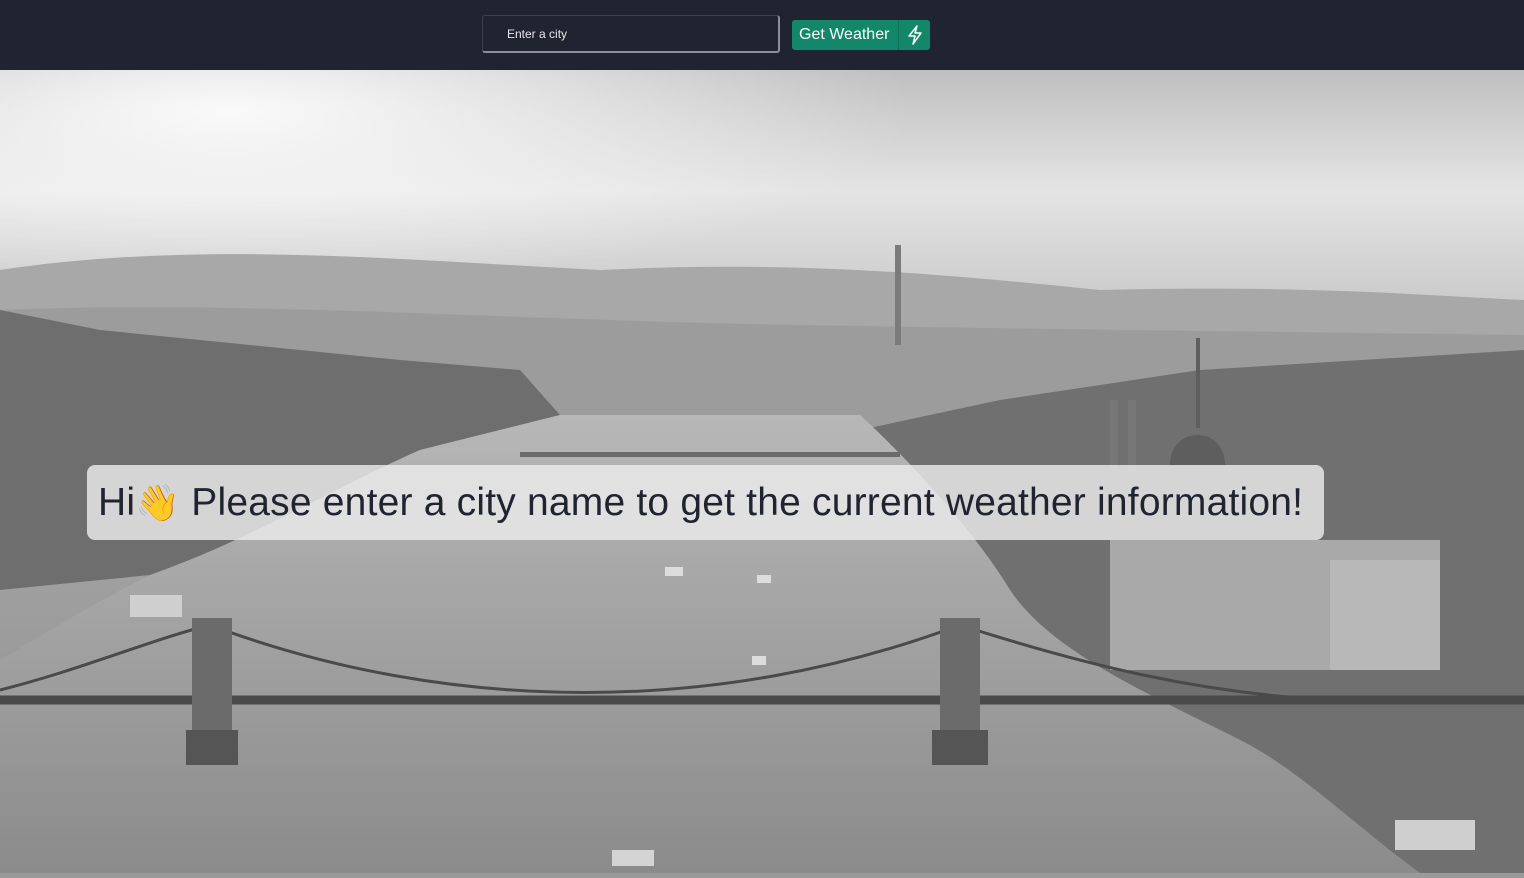 This screenshot has width=1524, height=878. Describe the element at coordinates (914, 35) in the screenshot. I see `lightning-bolt-icon` at that location.